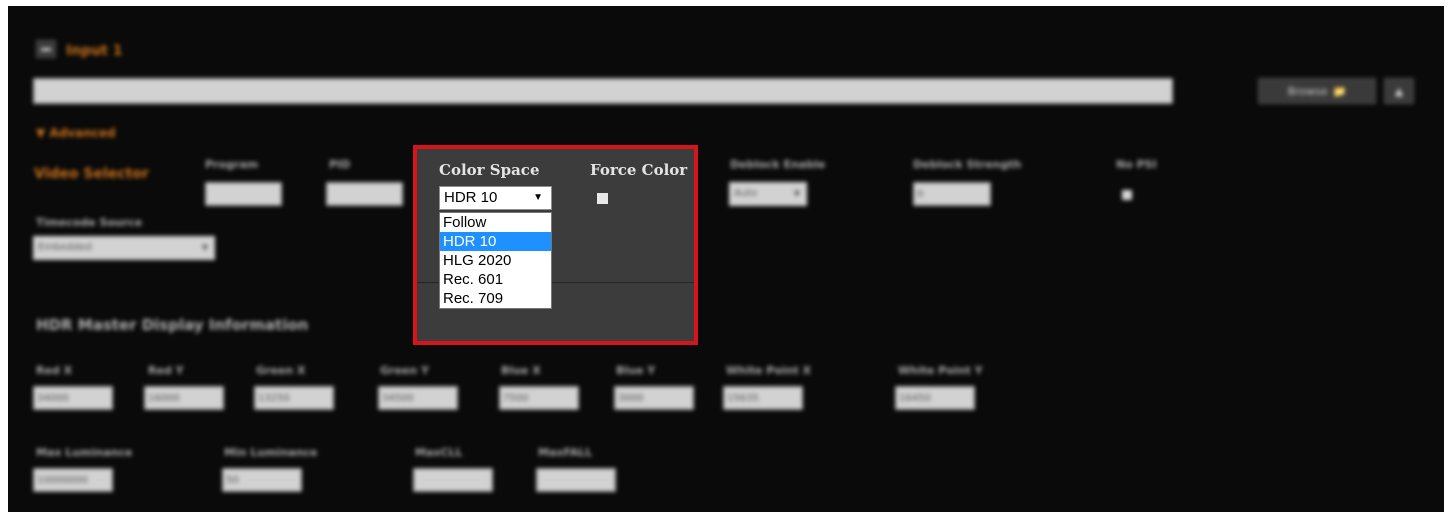 This screenshot has width=1452, height=514. I want to click on min-luminance-field: 50, so click(262, 480).